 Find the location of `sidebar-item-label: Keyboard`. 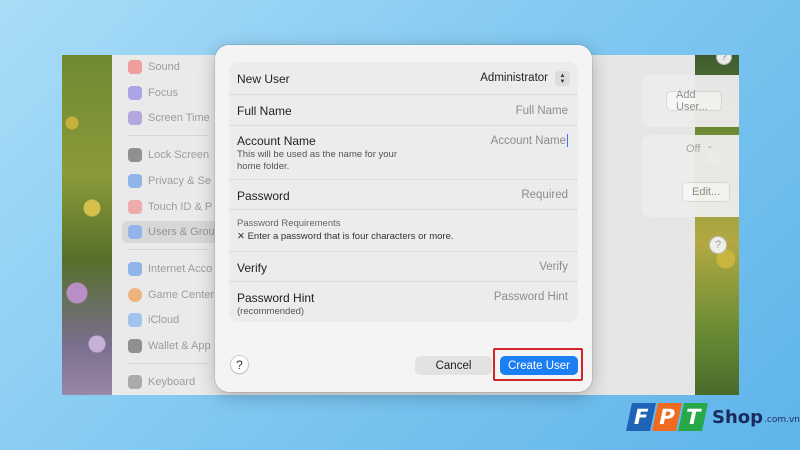

sidebar-item-label: Keyboard is located at coordinates (172, 382).